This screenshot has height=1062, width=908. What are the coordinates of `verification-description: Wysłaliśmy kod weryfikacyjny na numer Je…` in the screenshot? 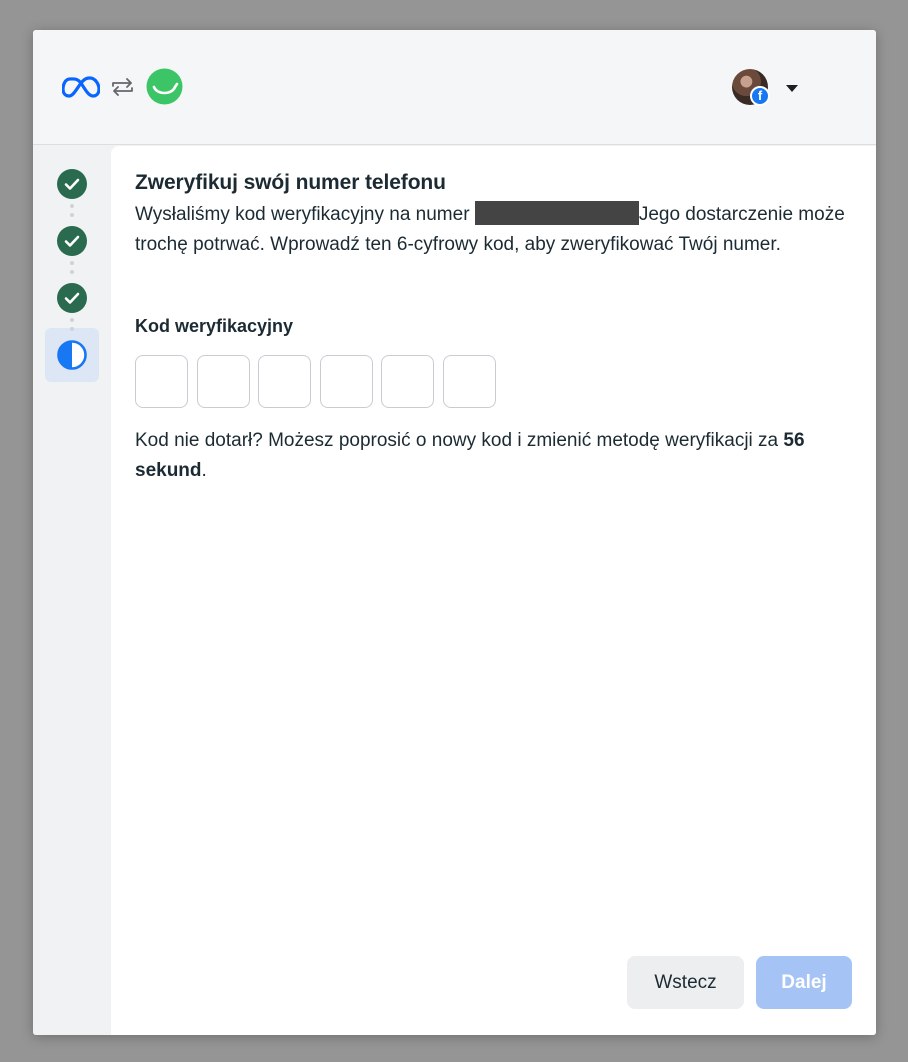 It's located at (495, 230).